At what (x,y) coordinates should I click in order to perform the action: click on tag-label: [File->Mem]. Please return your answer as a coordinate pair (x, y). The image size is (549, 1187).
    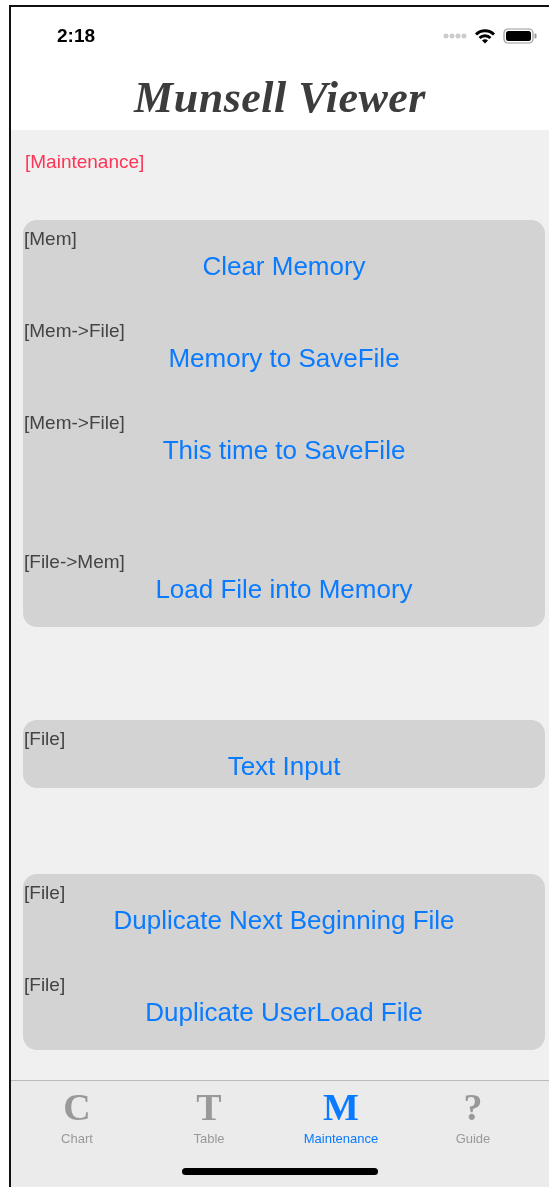
    Looking at the image, I should click on (74, 562).